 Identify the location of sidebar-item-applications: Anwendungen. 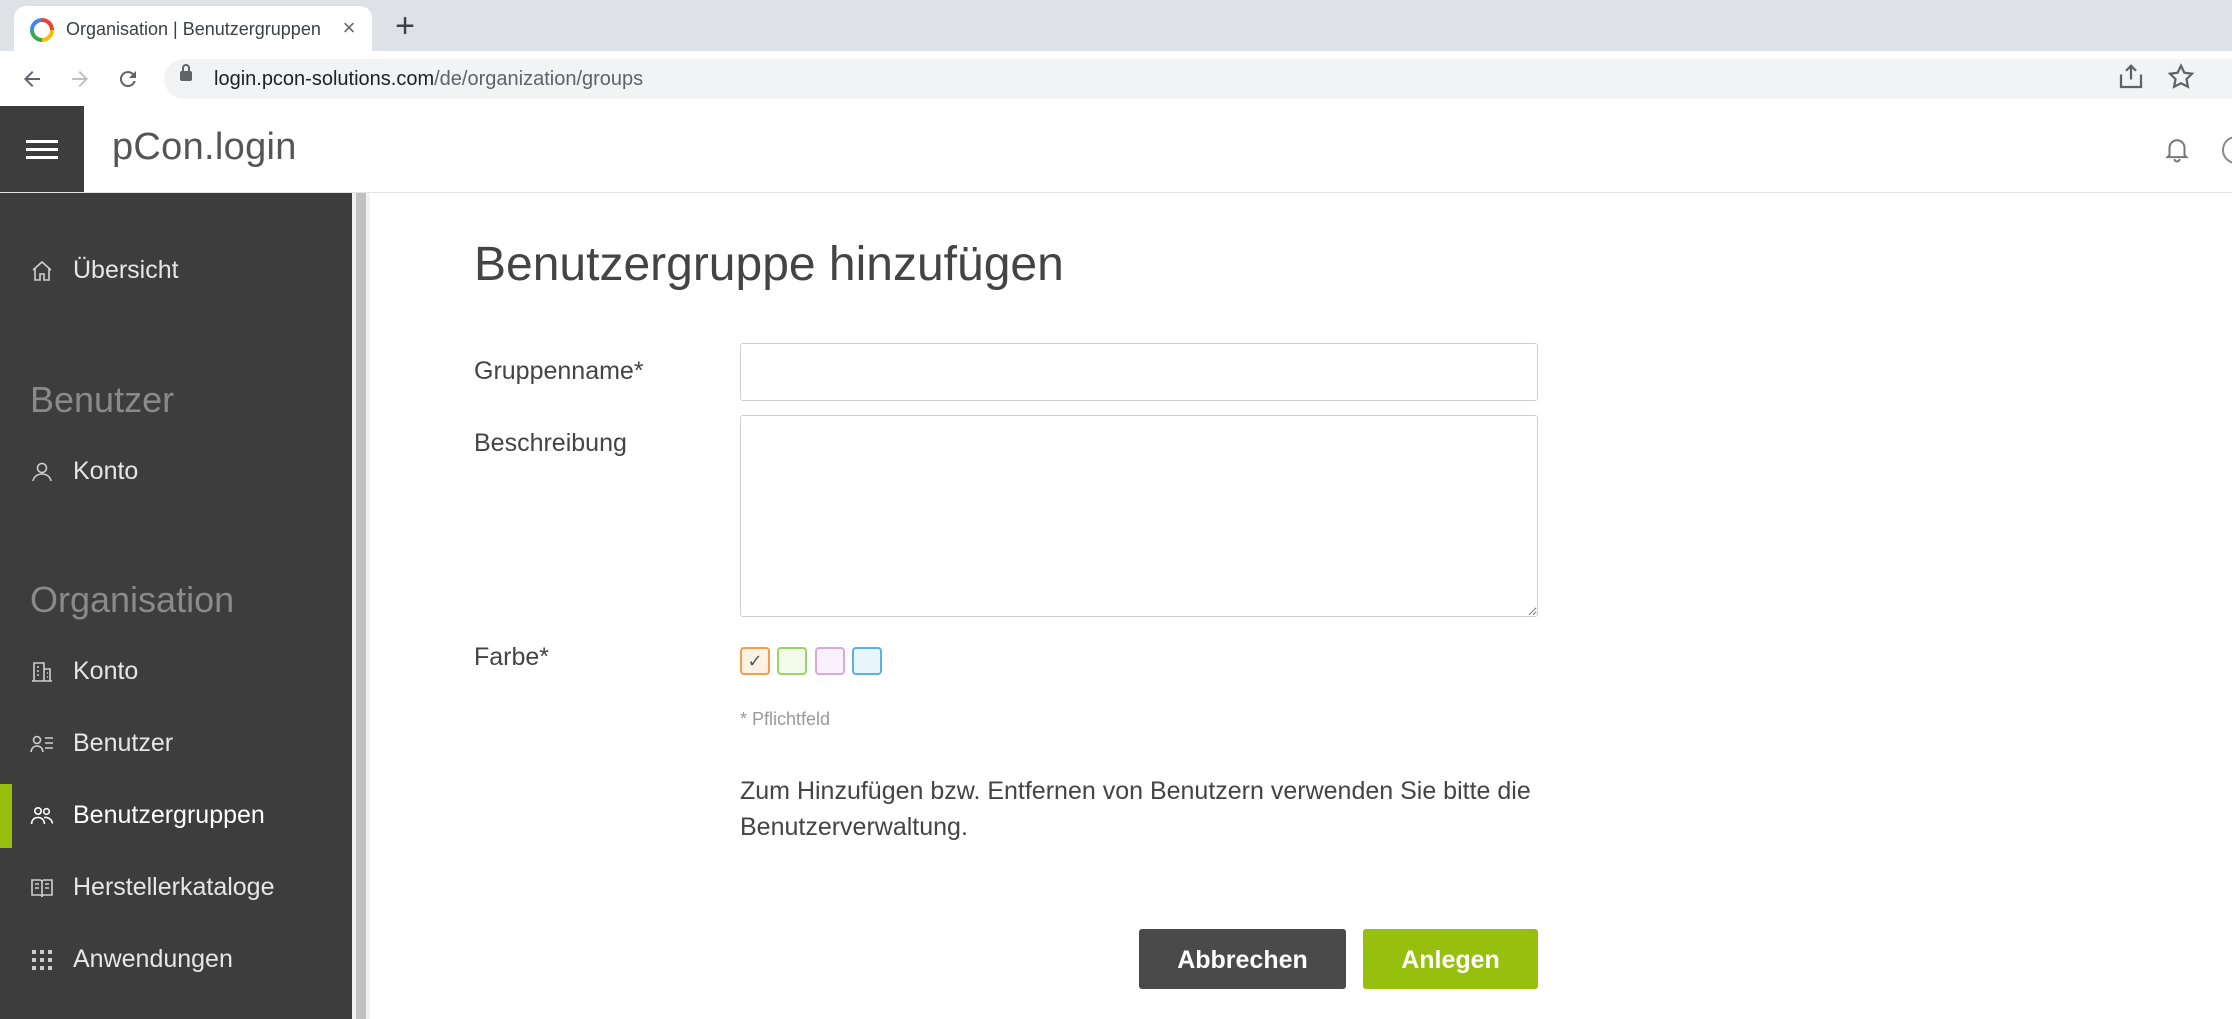
(176, 960).